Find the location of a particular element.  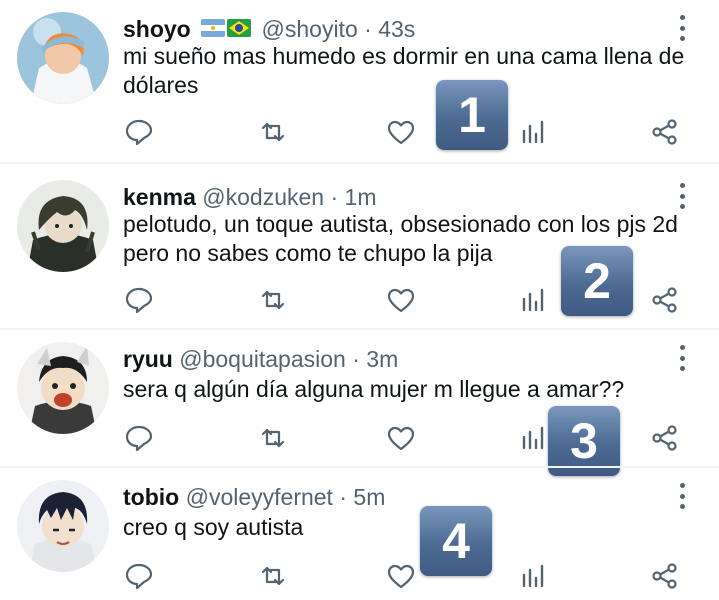

timestamp: 43s is located at coordinates (396, 29).